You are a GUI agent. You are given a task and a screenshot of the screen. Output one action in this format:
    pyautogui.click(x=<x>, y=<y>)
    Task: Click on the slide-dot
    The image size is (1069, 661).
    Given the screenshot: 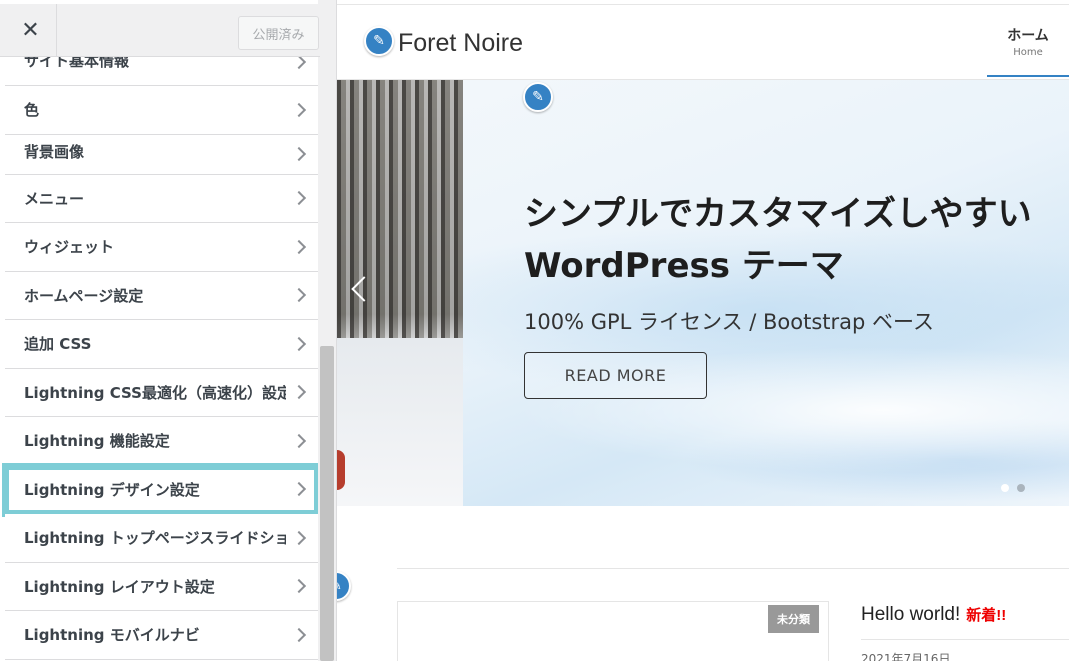 What is the action you would take?
    pyautogui.click(x=1005, y=488)
    